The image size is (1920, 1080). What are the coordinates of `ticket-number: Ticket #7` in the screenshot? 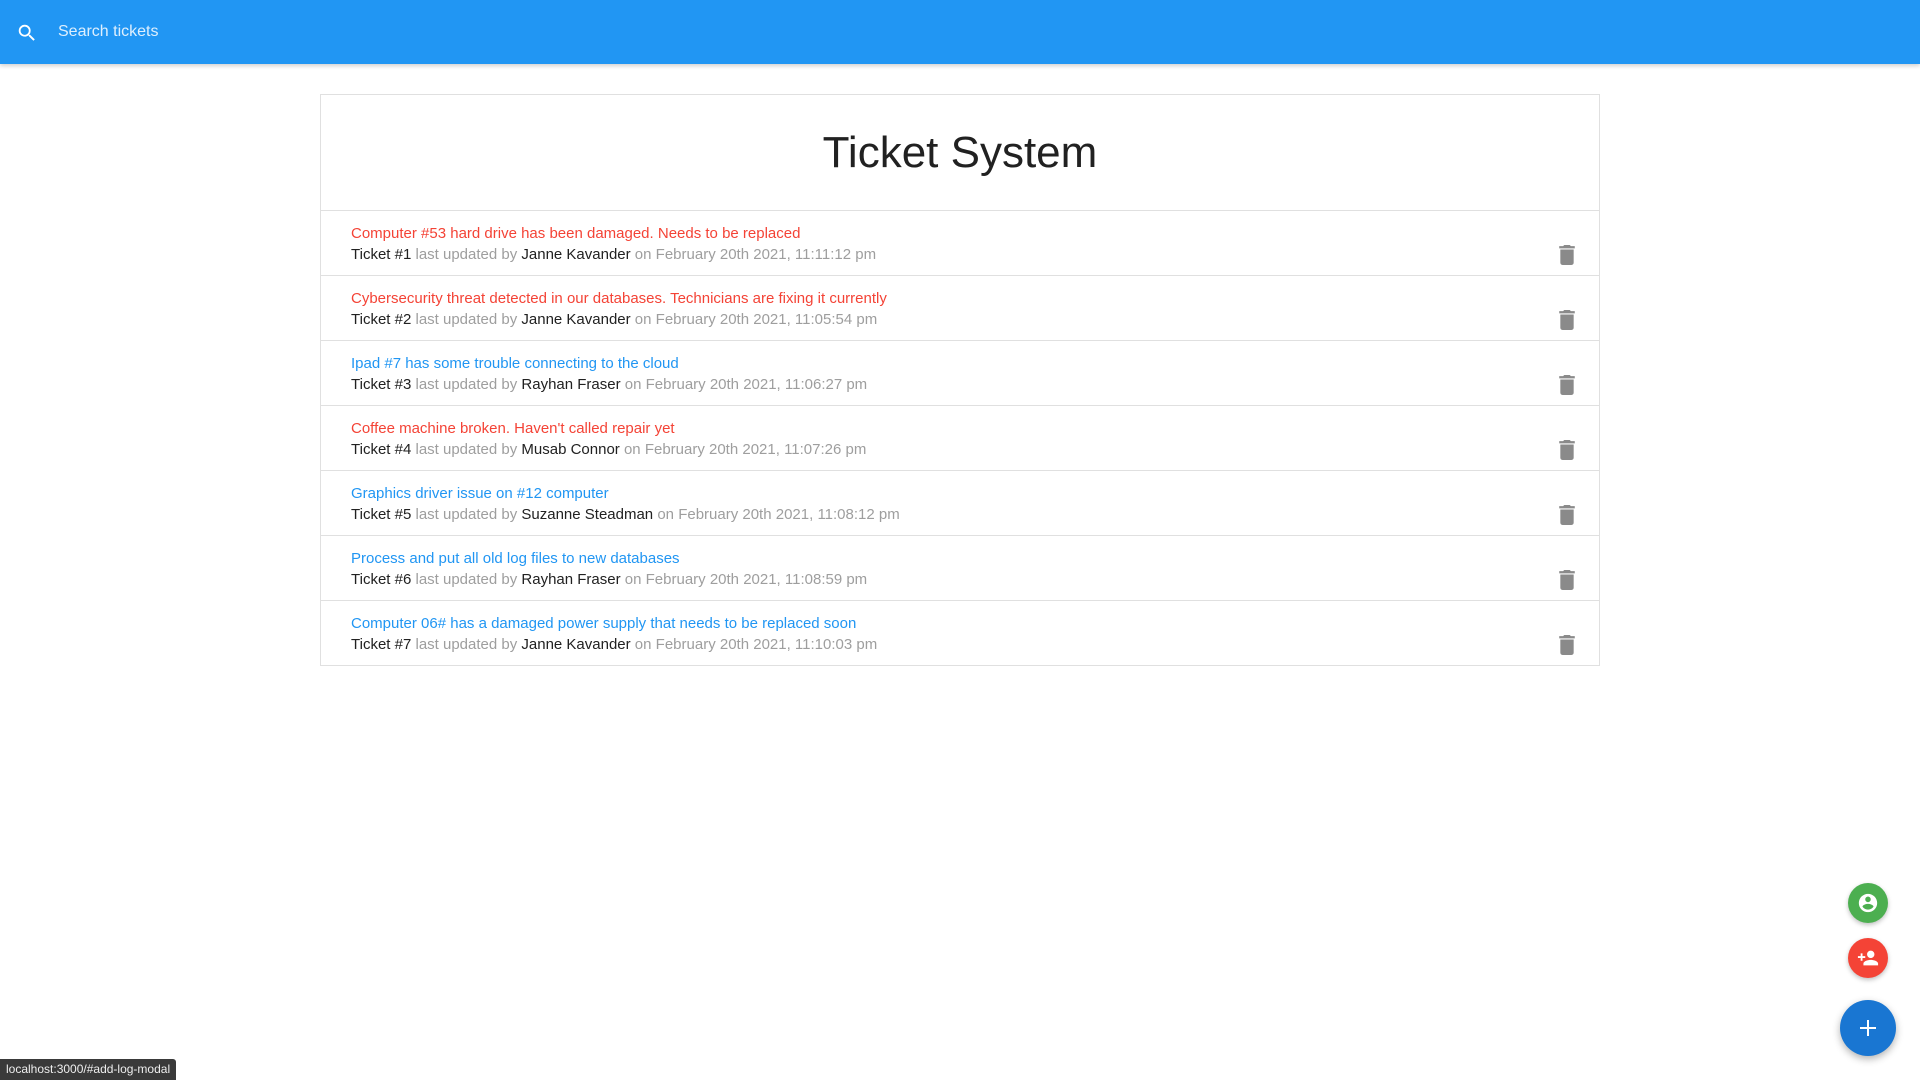 It's located at (381, 644).